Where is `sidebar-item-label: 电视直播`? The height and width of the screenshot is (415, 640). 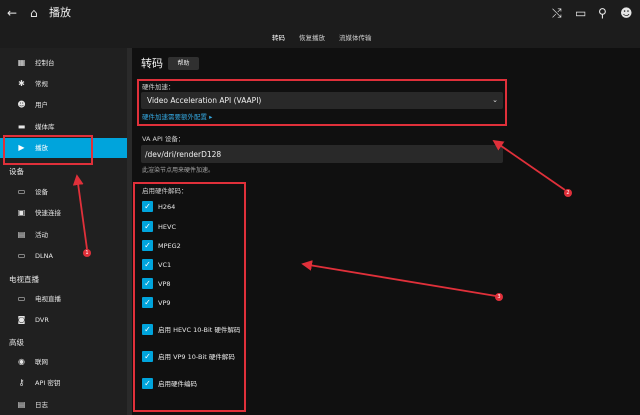
sidebar-item-label: 电视直播 is located at coordinates (48, 299).